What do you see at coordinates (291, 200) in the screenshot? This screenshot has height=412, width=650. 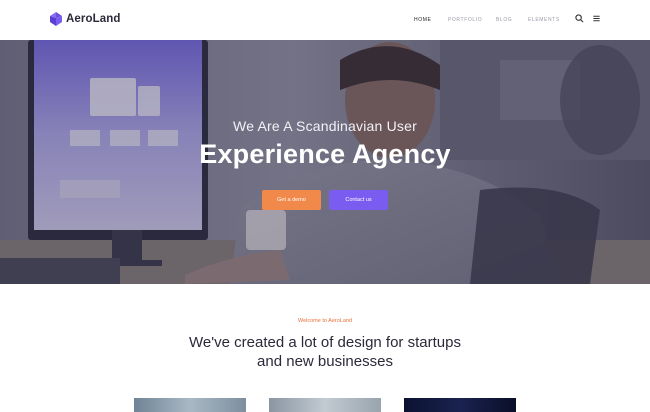 I see `get-demo-button: Get a demo` at bounding box center [291, 200].